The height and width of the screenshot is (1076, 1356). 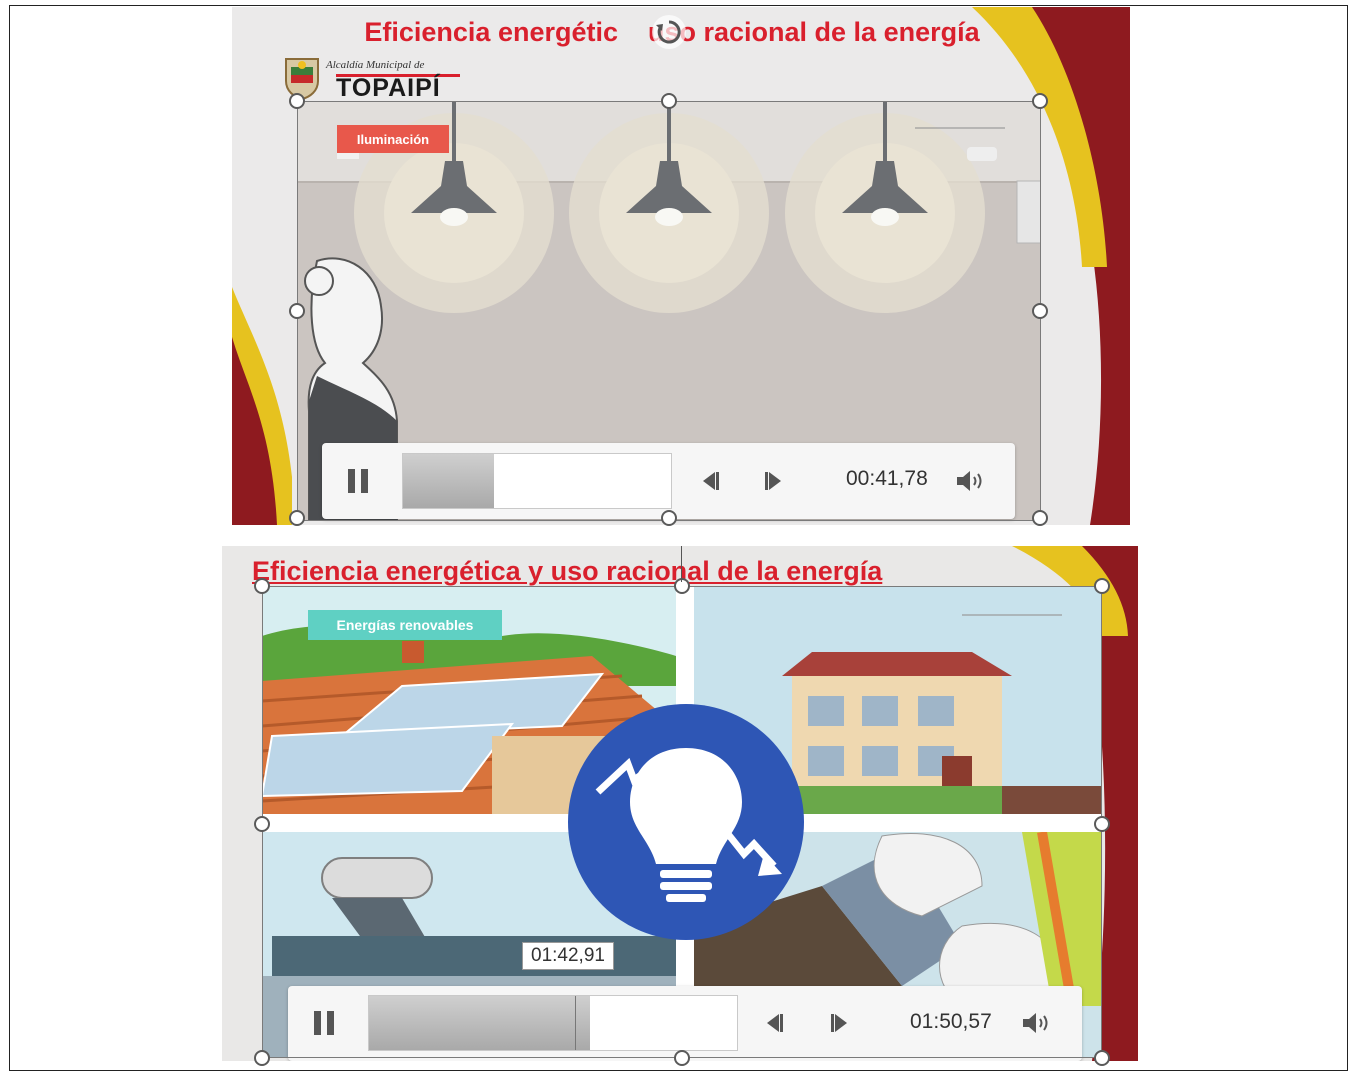 What do you see at coordinates (576, 1023) in the screenshot?
I see `hover-marker` at bounding box center [576, 1023].